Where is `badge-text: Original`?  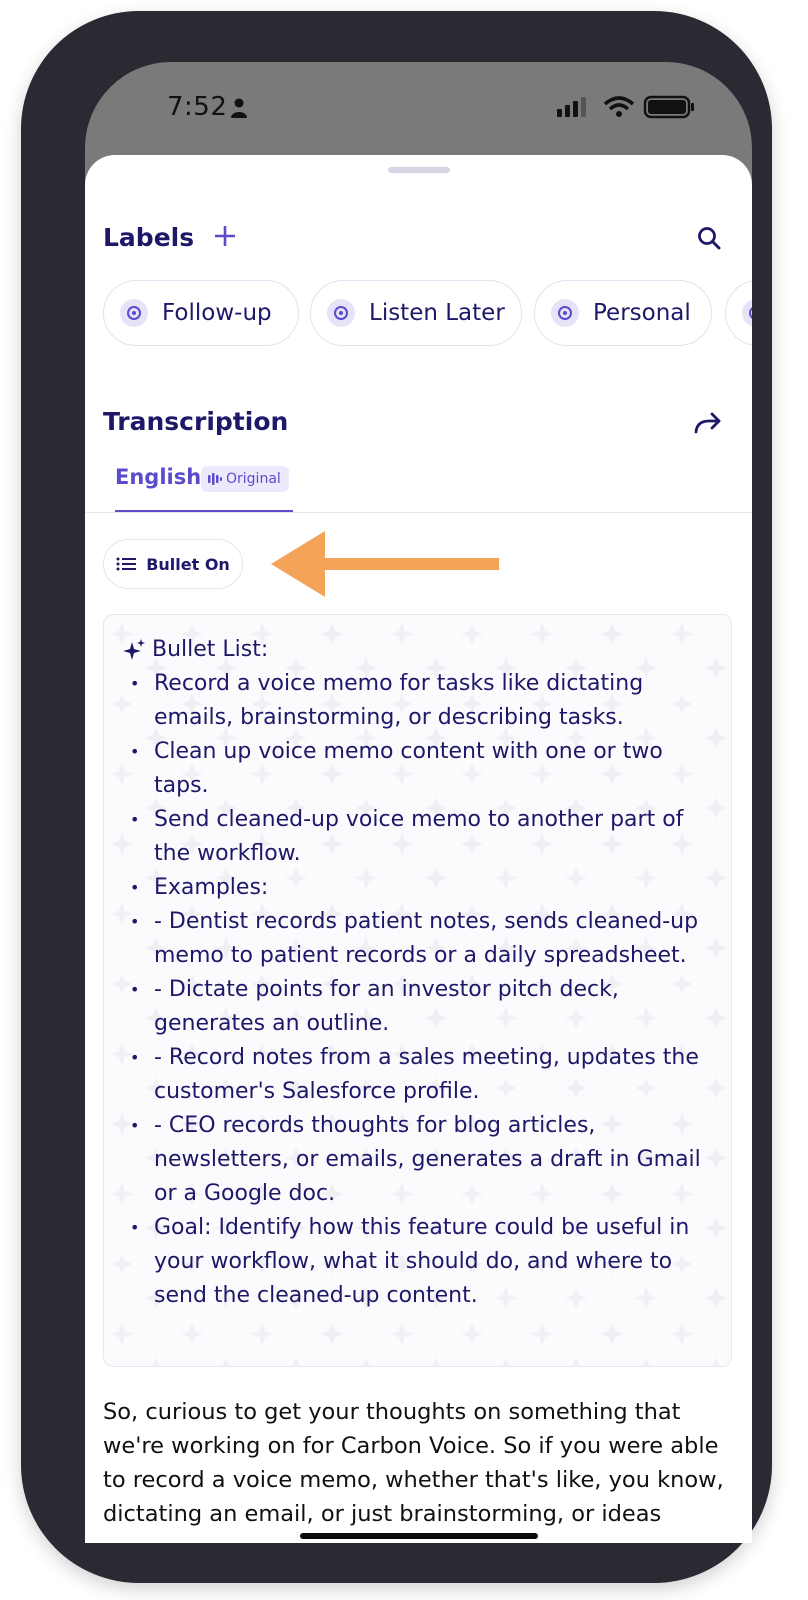
badge-text: Original is located at coordinates (253, 479).